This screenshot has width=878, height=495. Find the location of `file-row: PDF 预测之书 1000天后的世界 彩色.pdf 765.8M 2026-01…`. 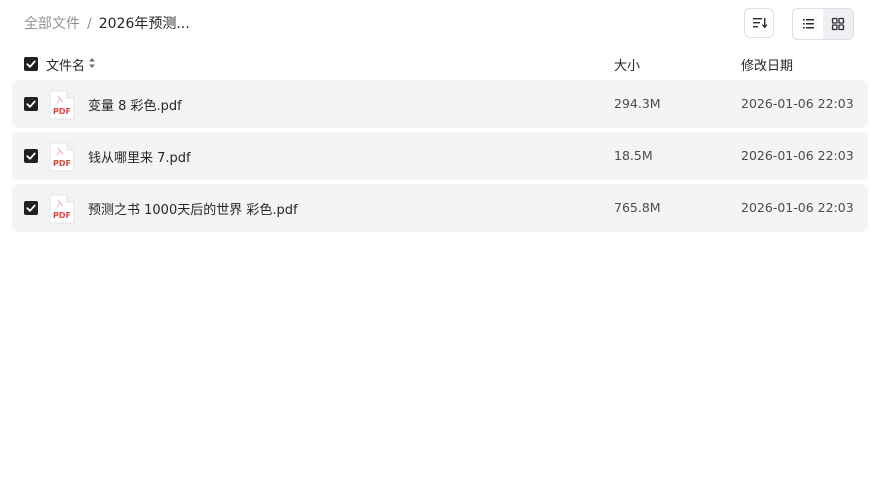

file-row: PDF 预测之书 1000天后的世界 彩色.pdf 765.8M 2026-01… is located at coordinates (440, 208).